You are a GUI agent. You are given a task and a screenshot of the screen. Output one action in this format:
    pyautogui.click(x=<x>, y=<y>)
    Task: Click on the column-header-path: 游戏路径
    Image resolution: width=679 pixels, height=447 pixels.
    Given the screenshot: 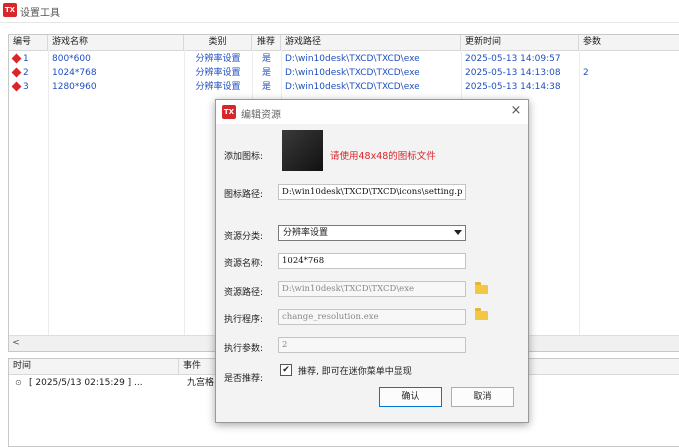 What is the action you would take?
    pyautogui.click(x=371, y=42)
    